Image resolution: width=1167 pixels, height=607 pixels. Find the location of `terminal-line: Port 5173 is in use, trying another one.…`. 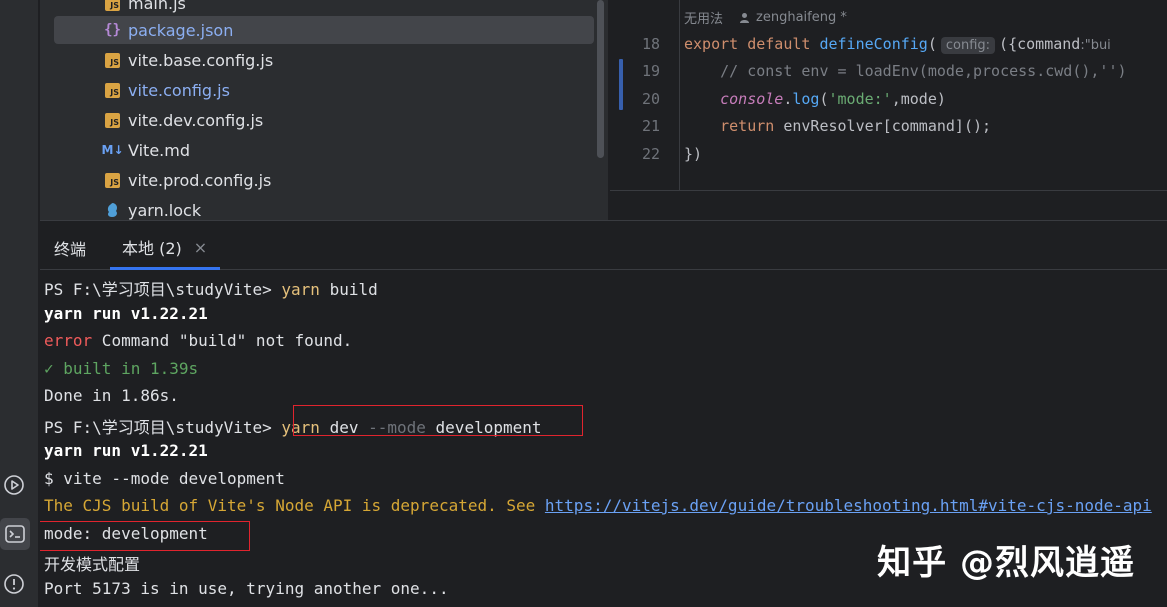

terminal-line: Port 5173 is in use, trying another one.… is located at coordinates (246, 588).